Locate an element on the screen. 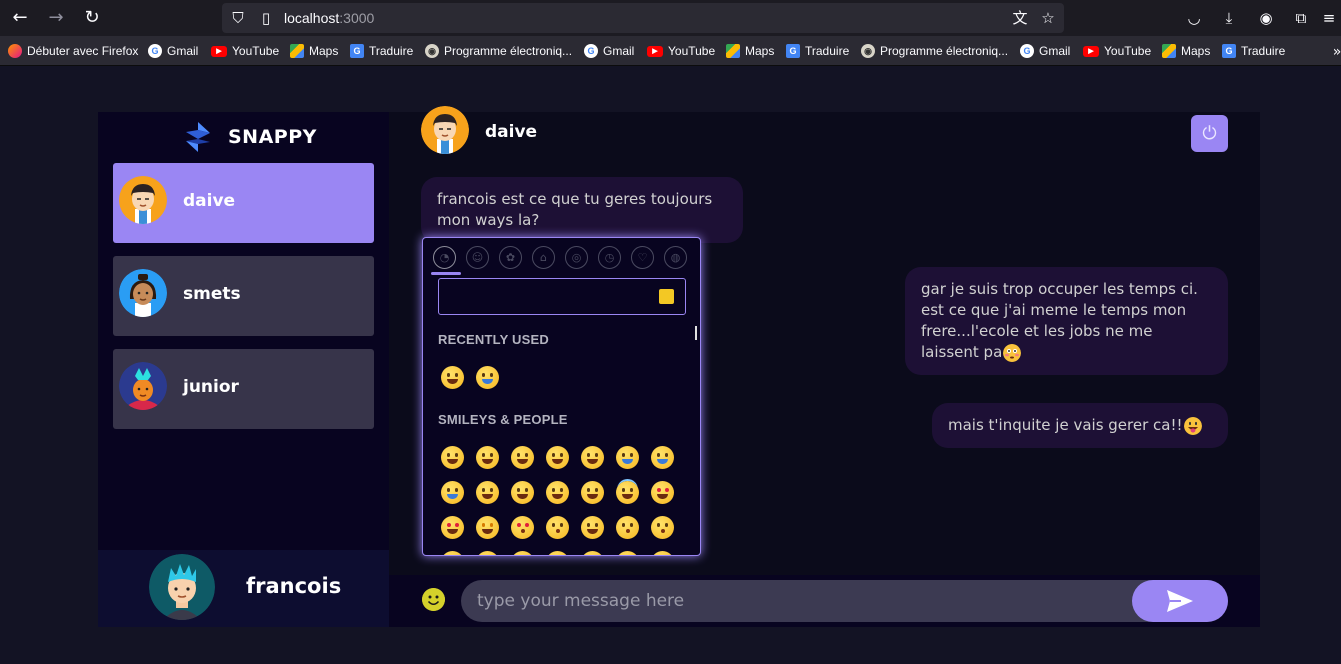  message-composer is located at coordinates (824, 601).